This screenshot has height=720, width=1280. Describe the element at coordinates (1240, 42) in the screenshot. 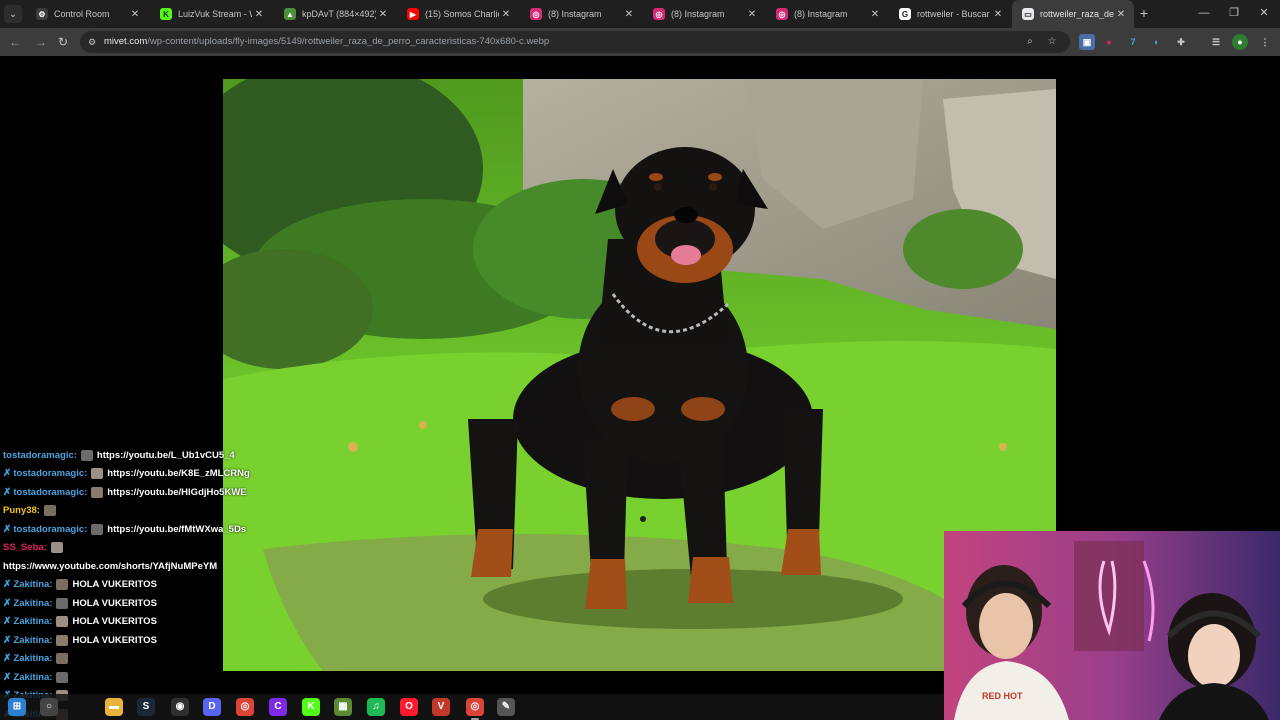

I see `profile-avatar-icon: ●` at that location.